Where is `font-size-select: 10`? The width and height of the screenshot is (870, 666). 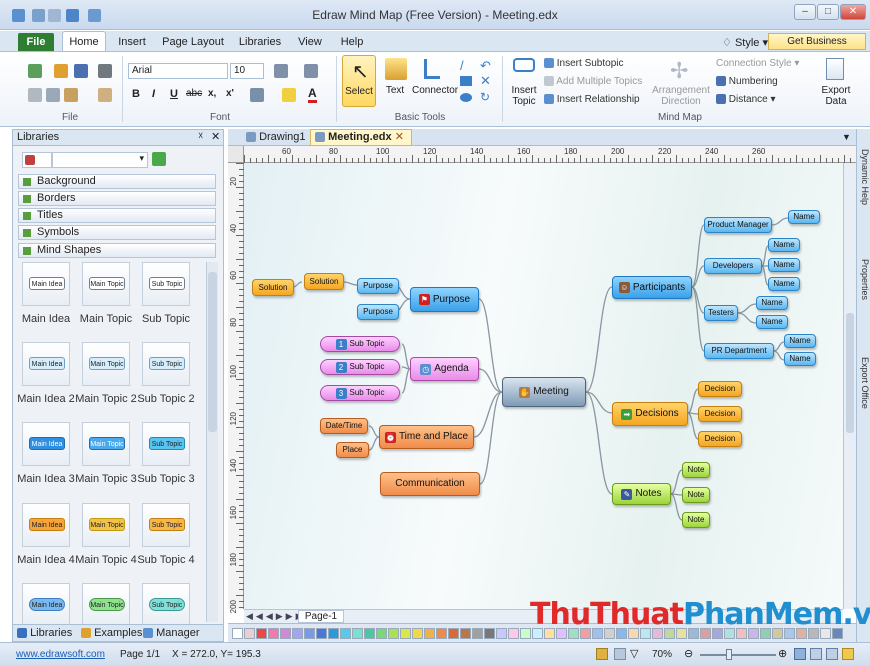
font-size-select: 10 is located at coordinates (247, 71).